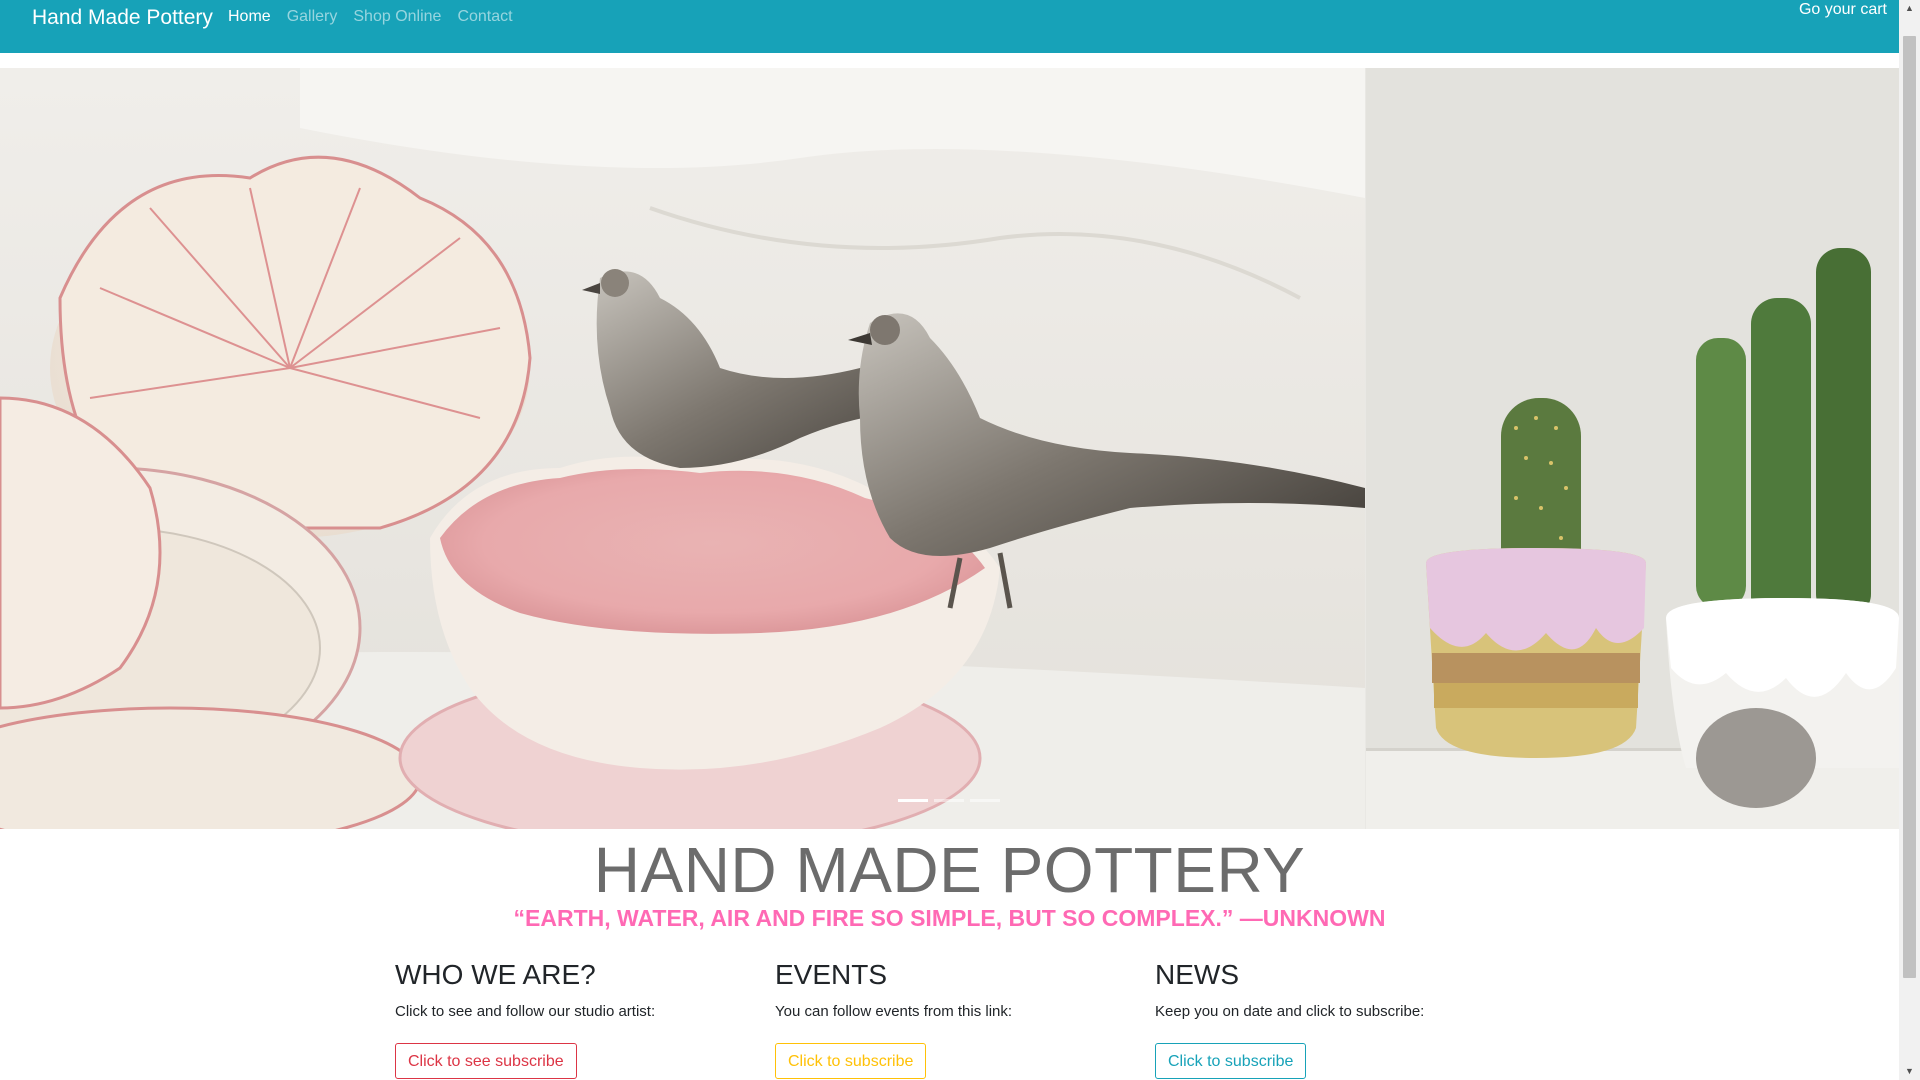  Describe the element at coordinates (1909, 1071) in the screenshot. I see `scroll-down-arrow-icon: ▼` at that location.